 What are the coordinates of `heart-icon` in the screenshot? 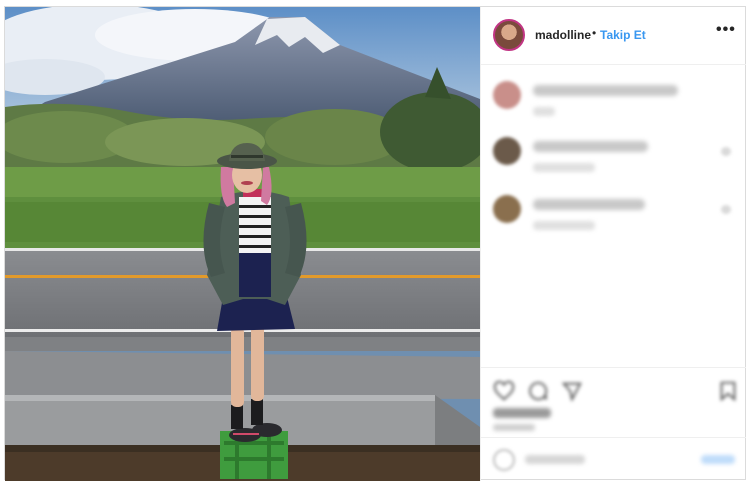 It's located at (504, 391).